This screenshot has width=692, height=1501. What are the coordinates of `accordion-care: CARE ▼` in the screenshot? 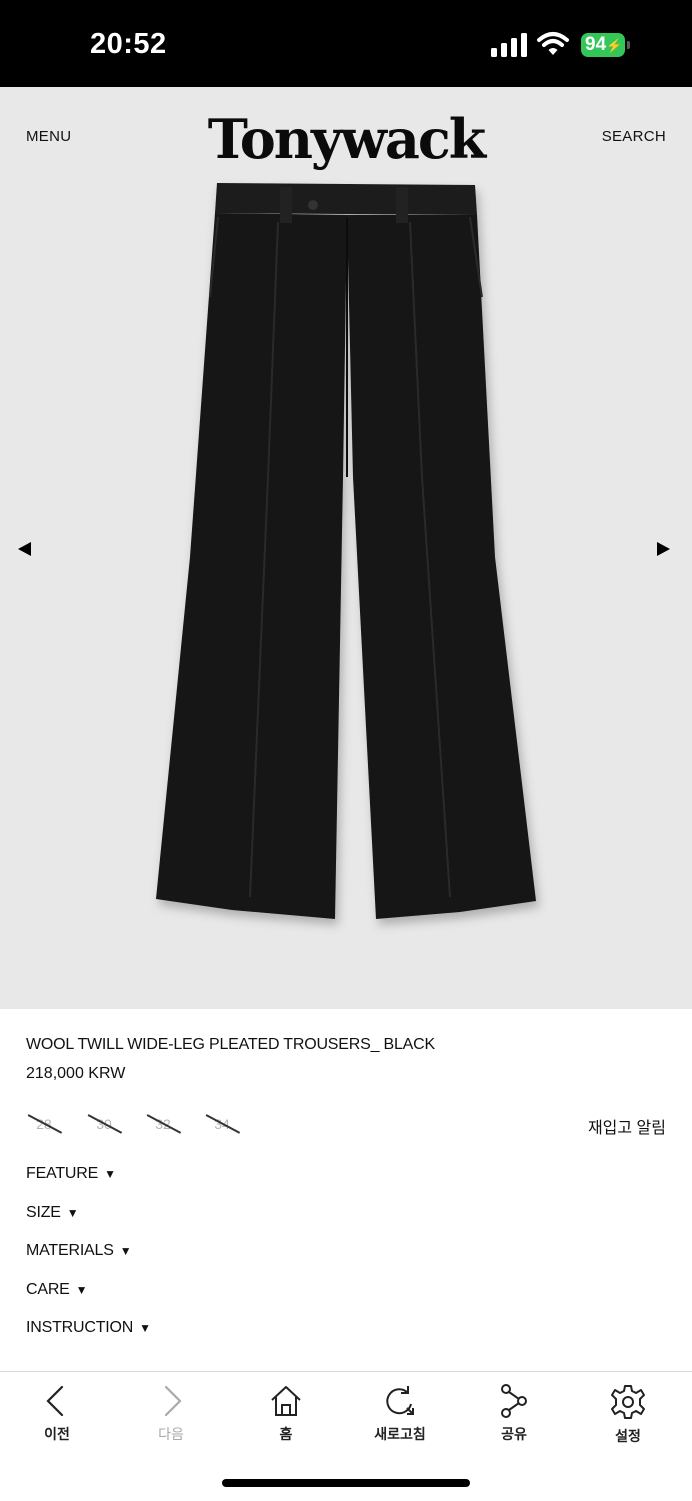 It's located at (88, 1299).